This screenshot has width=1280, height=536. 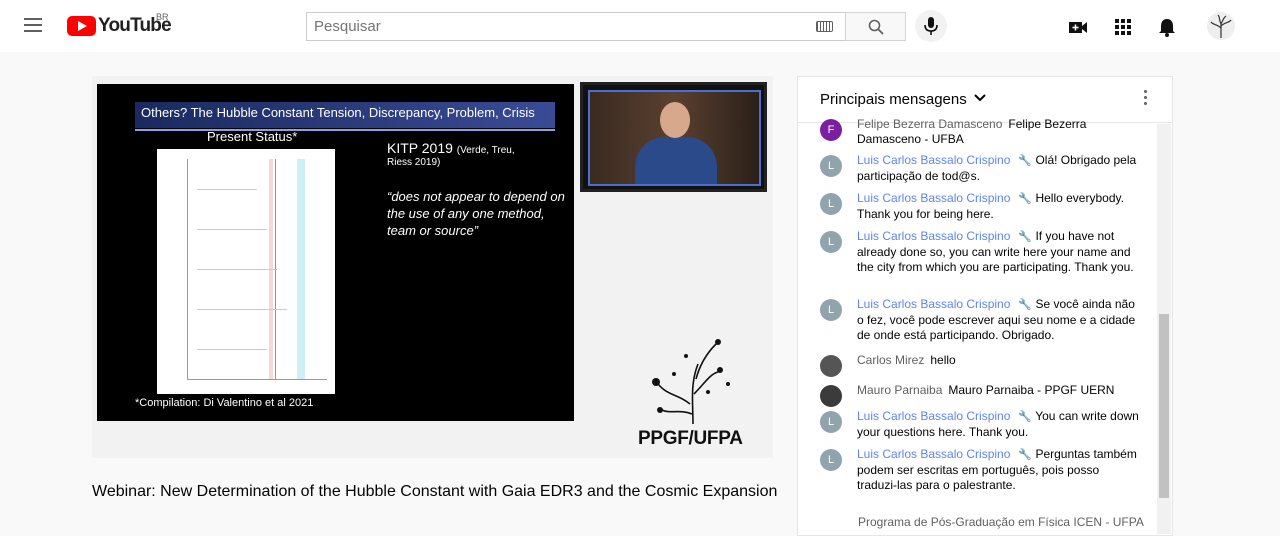 What do you see at coordinates (675, 120) in the screenshot?
I see `speaker-head` at bounding box center [675, 120].